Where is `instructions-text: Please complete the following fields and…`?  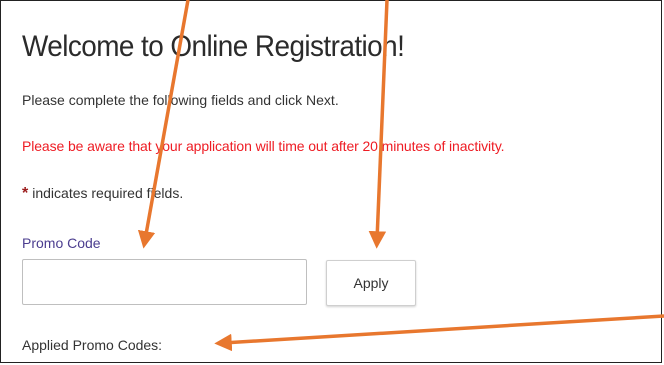
instructions-text: Please complete the following fields and… is located at coordinates (180, 100).